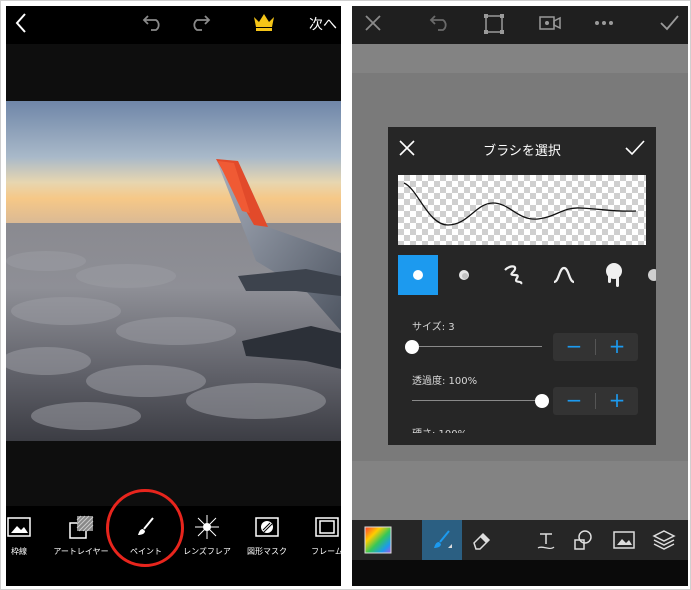  What do you see at coordinates (617, 347) in the screenshot?
I see `size-increase-button: +` at bounding box center [617, 347].